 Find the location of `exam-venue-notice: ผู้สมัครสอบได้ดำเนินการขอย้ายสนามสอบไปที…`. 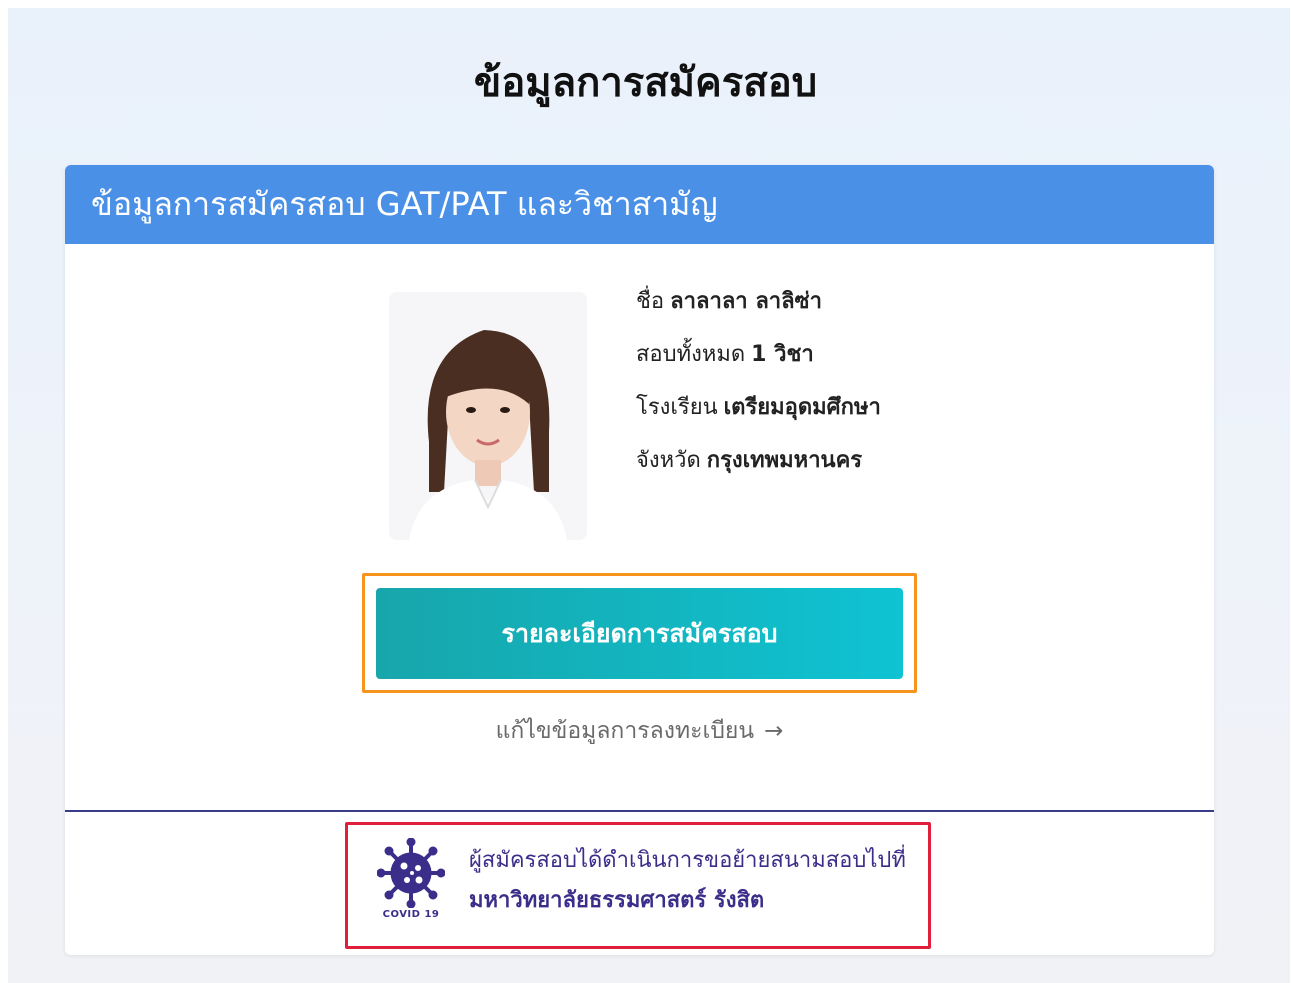

exam-venue-notice: ผู้สมัครสอบได้ดำเนินการขอย้ายสนามสอบไปที… is located at coordinates (687, 881).